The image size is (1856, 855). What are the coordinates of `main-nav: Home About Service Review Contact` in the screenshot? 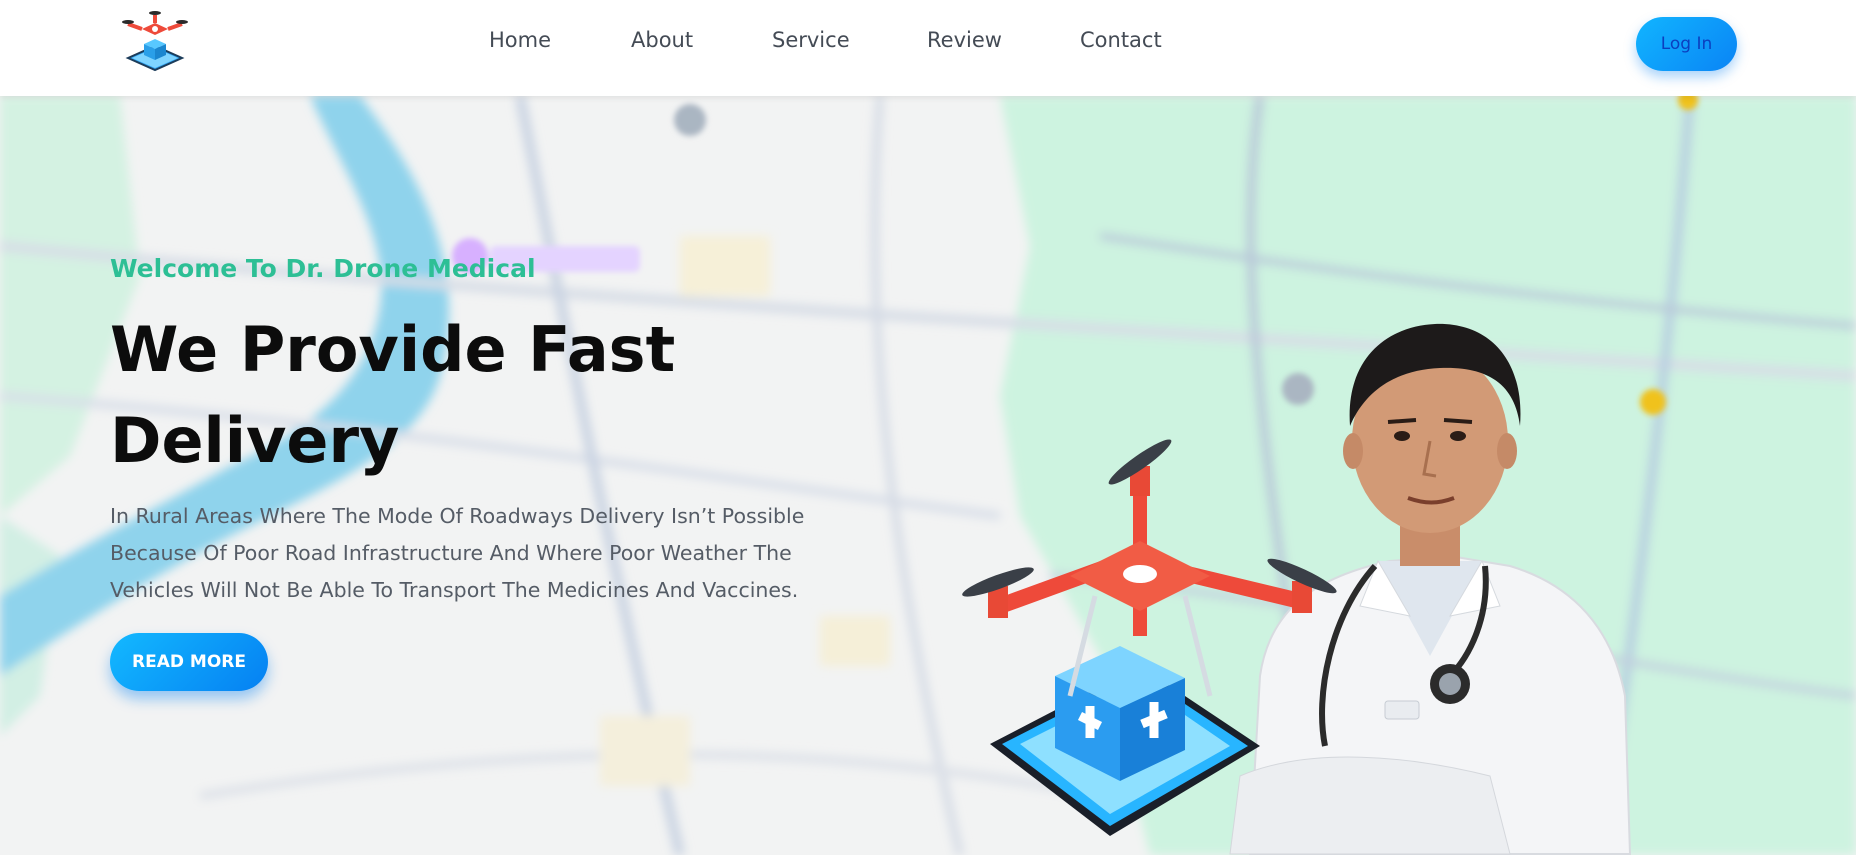 It's located at (928, 43).